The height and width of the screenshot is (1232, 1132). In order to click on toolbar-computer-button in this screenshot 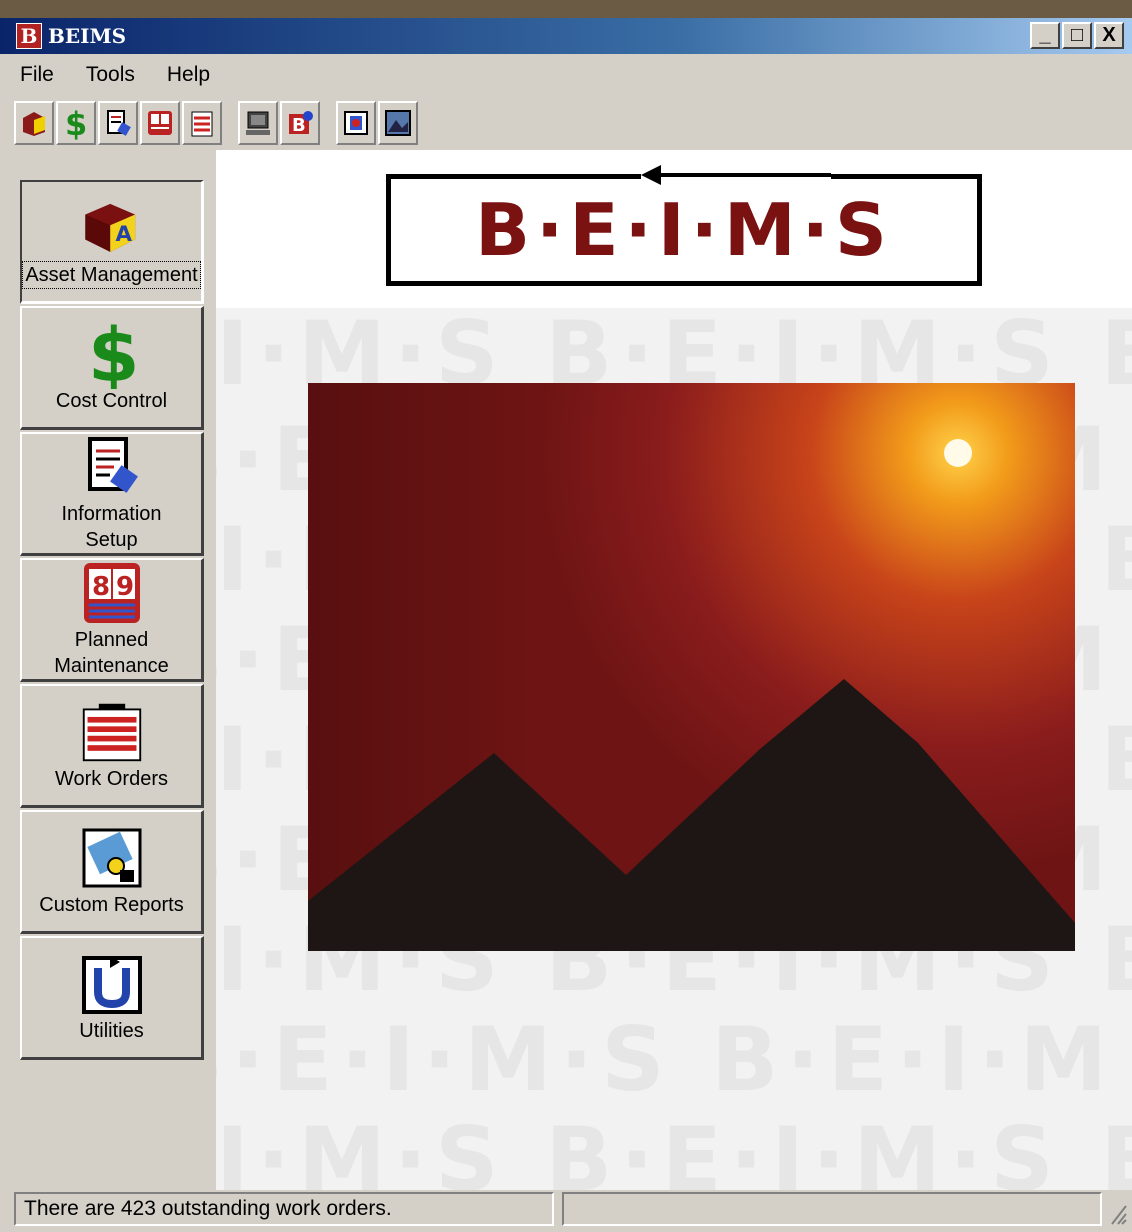, I will do `click(258, 123)`.